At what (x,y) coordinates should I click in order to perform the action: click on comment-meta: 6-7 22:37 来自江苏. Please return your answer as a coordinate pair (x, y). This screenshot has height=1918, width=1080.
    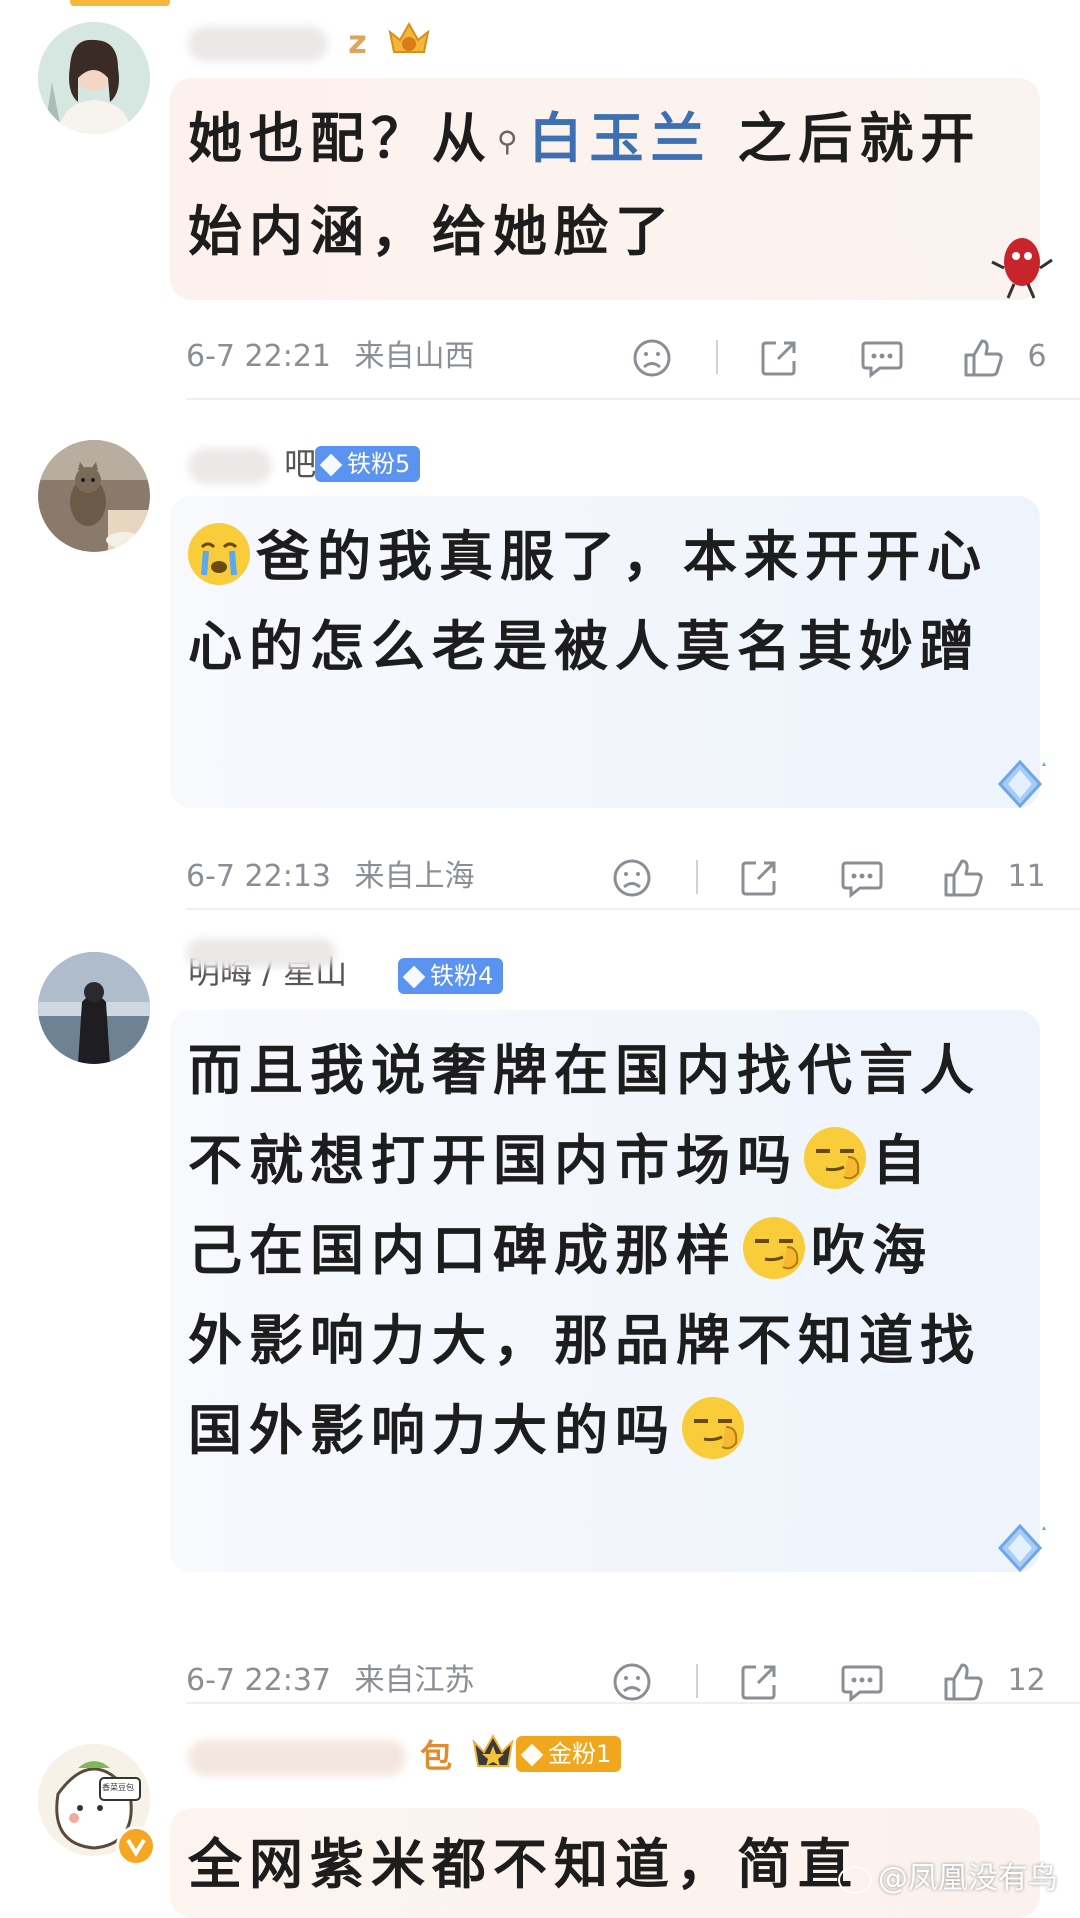
    Looking at the image, I should click on (330, 1681).